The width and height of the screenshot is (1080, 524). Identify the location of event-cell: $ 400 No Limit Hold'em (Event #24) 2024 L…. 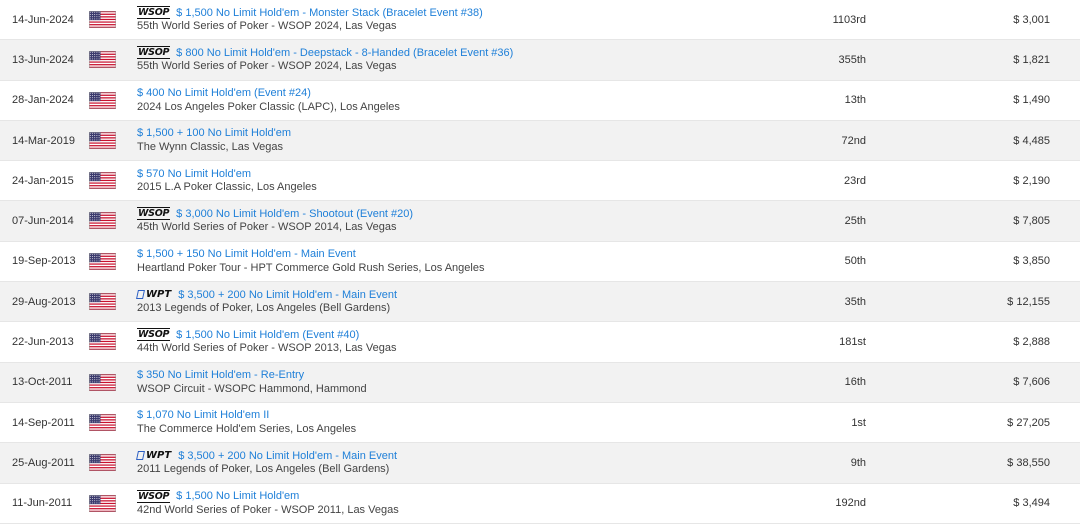
(268, 99).